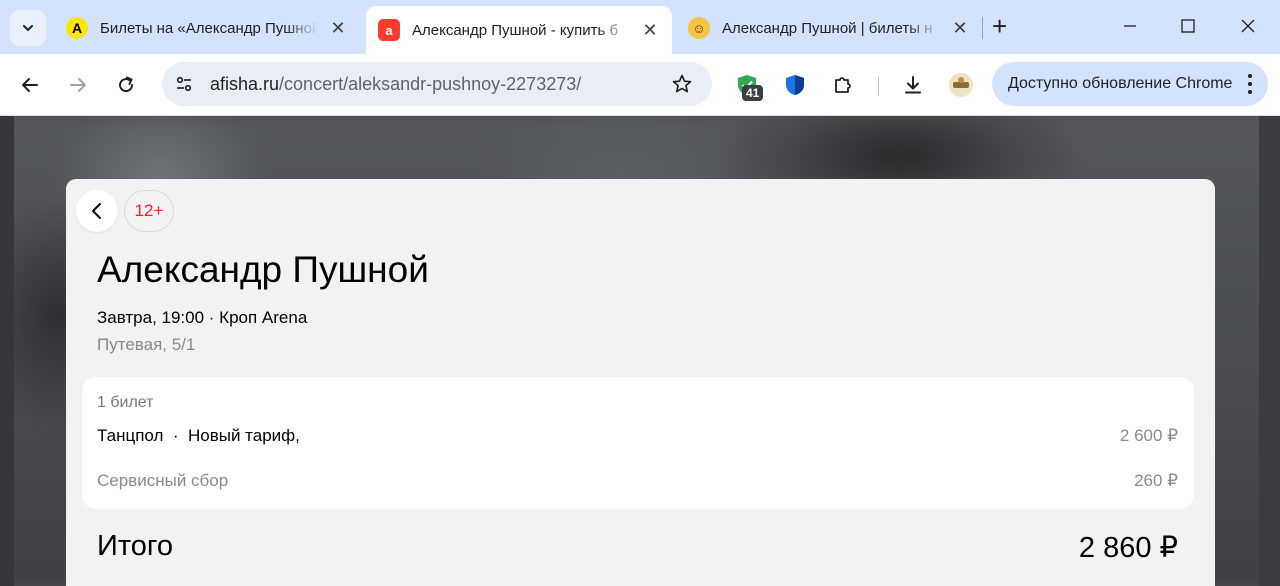 The image size is (1280, 586). I want to click on maximize-button, so click(1188, 26).